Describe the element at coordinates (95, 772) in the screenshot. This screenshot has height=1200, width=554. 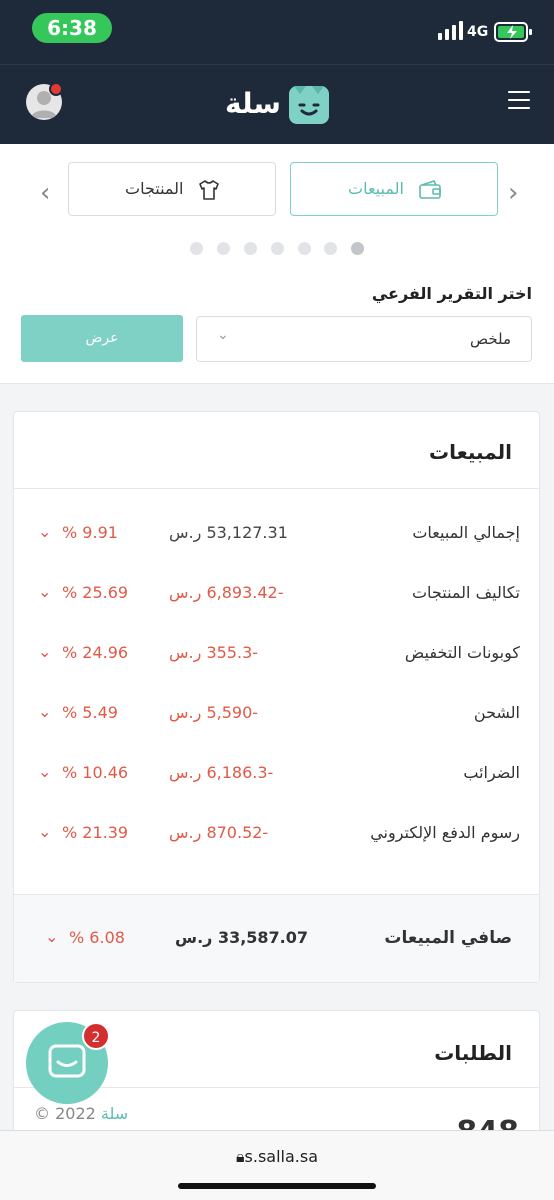
I see `row-percent: 10.46 %` at that location.